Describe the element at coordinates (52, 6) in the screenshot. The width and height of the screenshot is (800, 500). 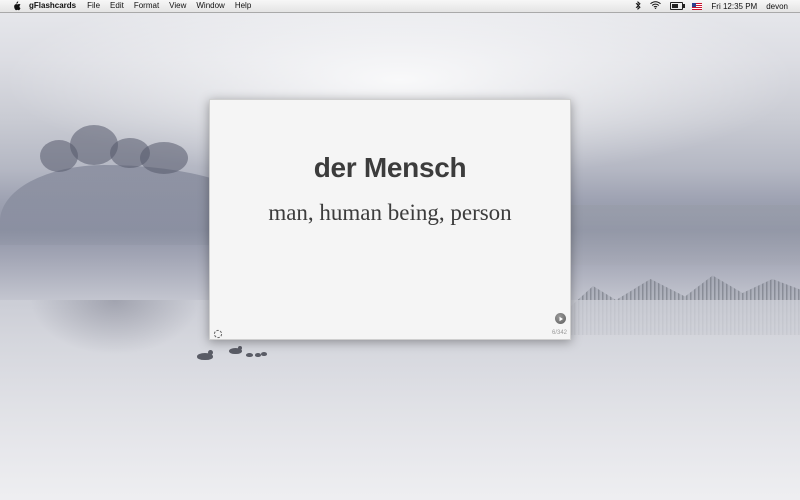
I see `menu-app-name: gFlashcards` at that location.